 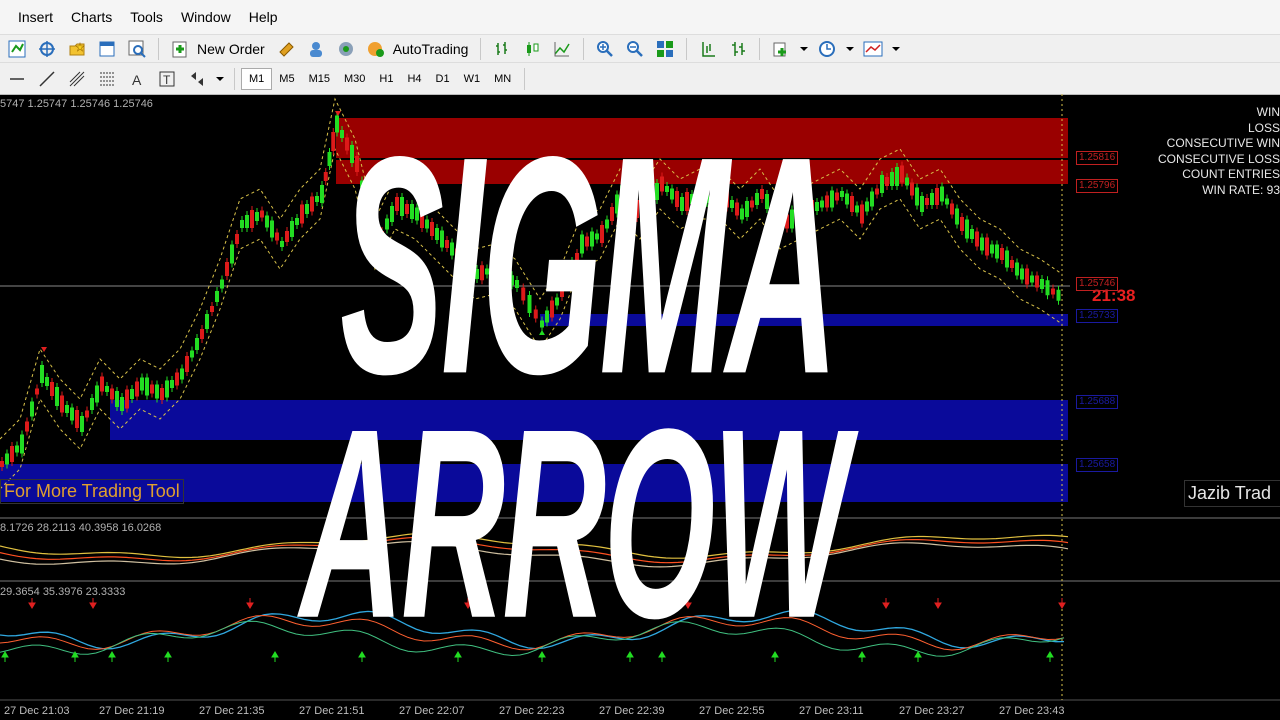 I want to click on time-label: 27 Dec 22:23, so click(x=532, y=711).